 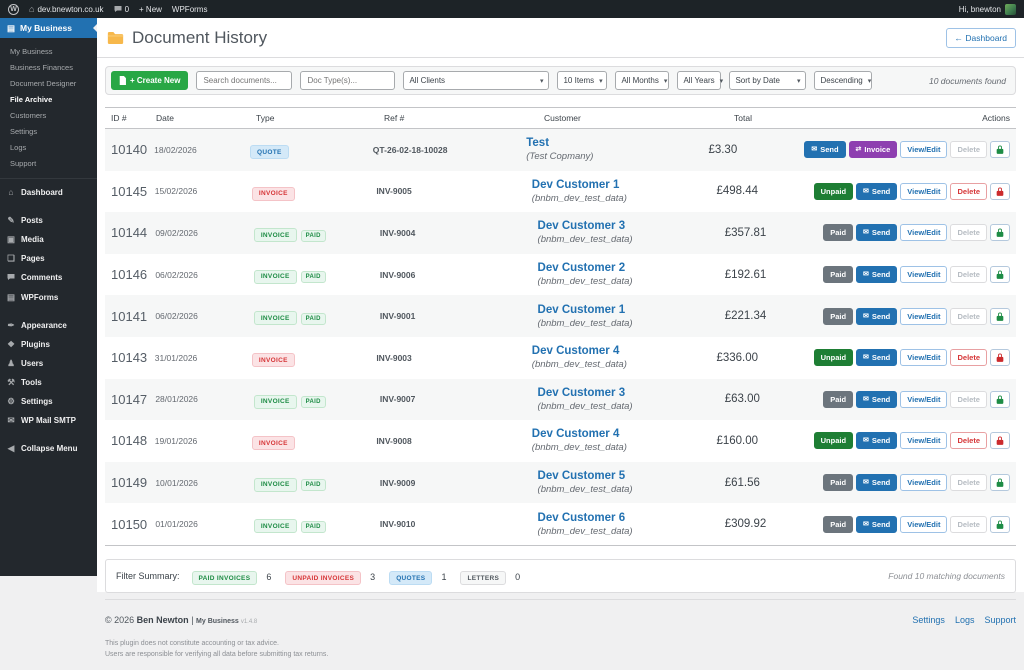 I want to click on sidebar-item-tools: ⚒ Tools, so click(x=48, y=382).